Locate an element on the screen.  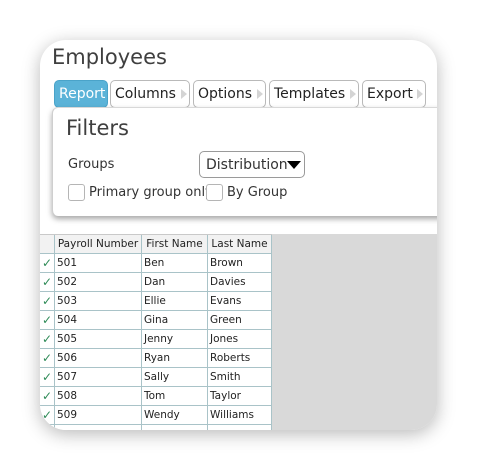
payroll-number-cell: 501 is located at coordinates (98, 263).